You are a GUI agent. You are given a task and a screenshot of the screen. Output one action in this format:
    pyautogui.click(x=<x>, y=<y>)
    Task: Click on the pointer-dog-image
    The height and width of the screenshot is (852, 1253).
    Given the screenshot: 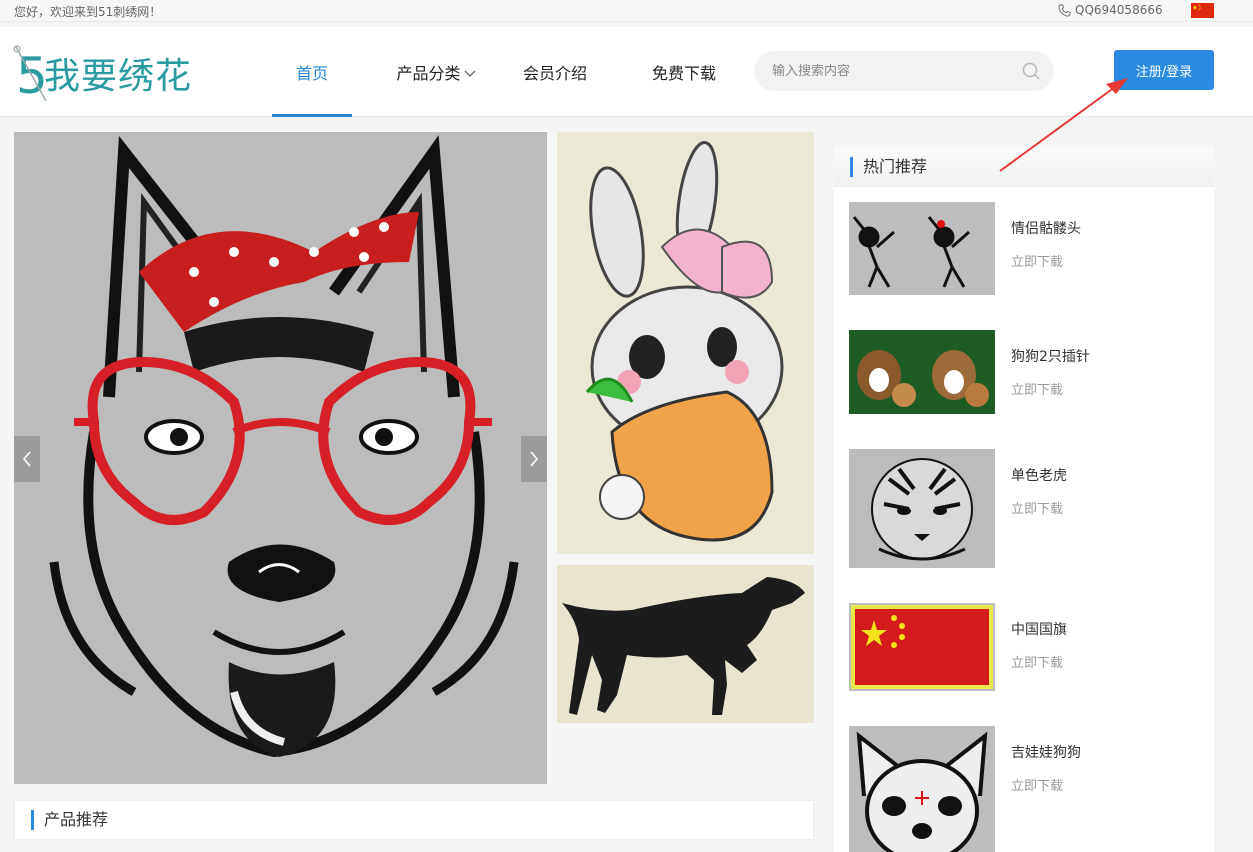 What is the action you would take?
    pyautogui.click(x=685, y=644)
    